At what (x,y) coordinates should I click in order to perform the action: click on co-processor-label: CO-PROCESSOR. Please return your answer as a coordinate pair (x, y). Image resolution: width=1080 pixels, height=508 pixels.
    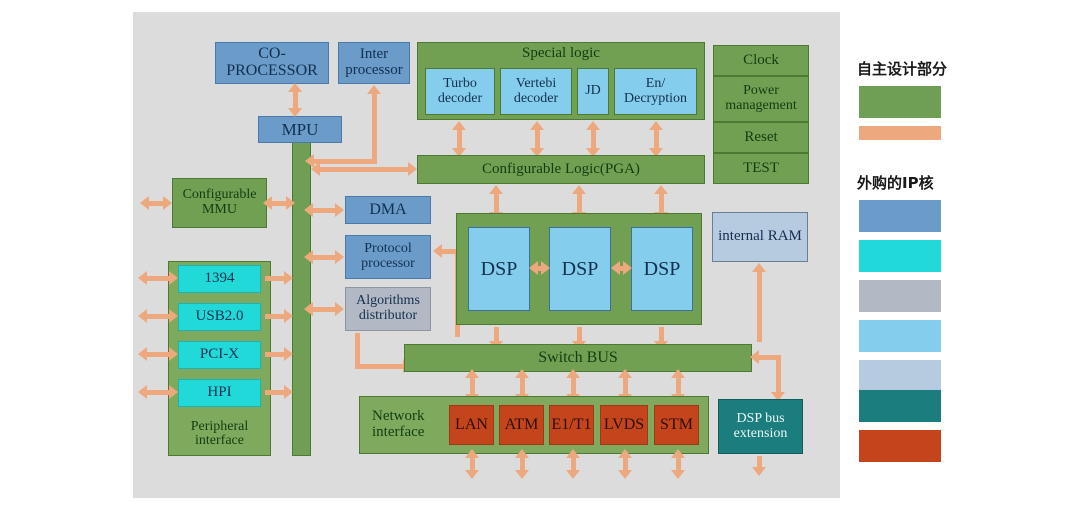
    Looking at the image, I should click on (272, 62).